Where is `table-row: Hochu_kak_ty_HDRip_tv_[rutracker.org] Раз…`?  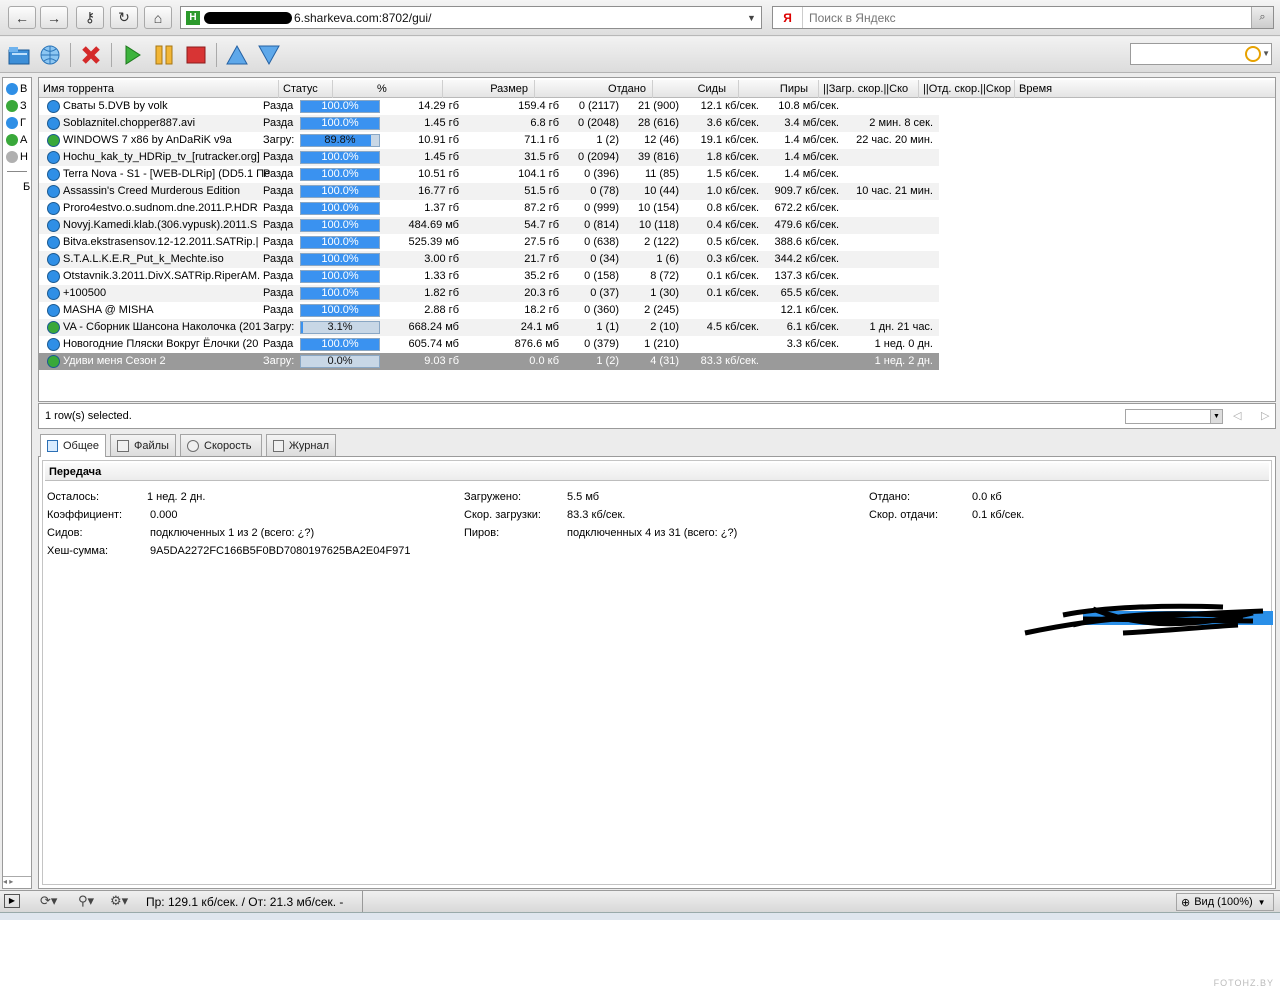
table-row: Hochu_kak_ty_HDRip_tv_[rutracker.org] Раз… is located at coordinates (489, 157).